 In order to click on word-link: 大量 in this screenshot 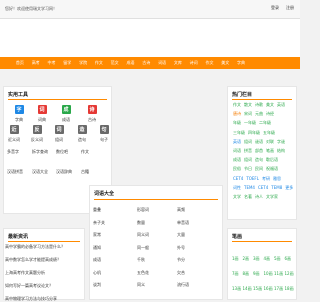, I will do `click(181, 235)`.